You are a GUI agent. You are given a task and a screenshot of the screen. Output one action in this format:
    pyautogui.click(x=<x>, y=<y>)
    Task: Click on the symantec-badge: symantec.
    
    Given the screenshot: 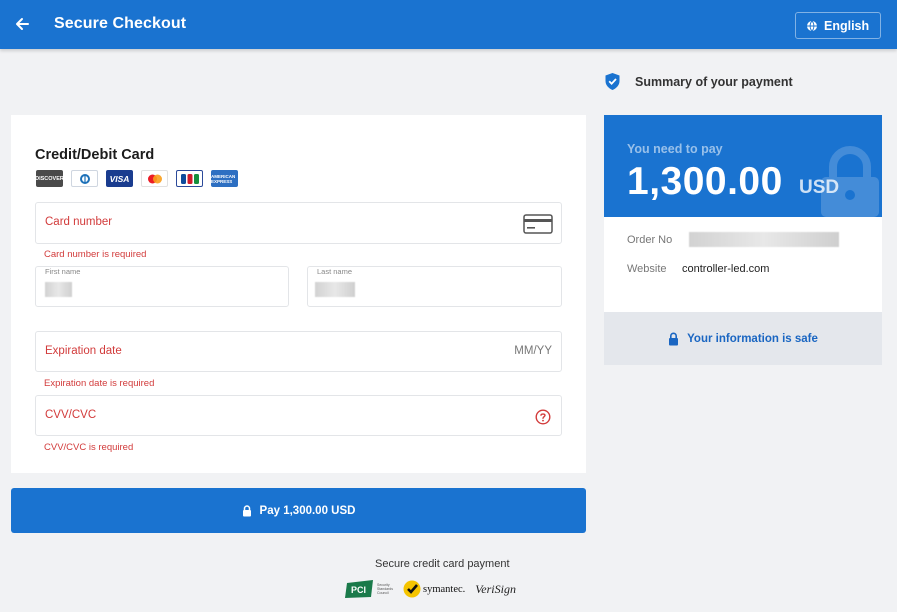 What is the action you would take?
    pyautogui.click(x=434, y=589)
    